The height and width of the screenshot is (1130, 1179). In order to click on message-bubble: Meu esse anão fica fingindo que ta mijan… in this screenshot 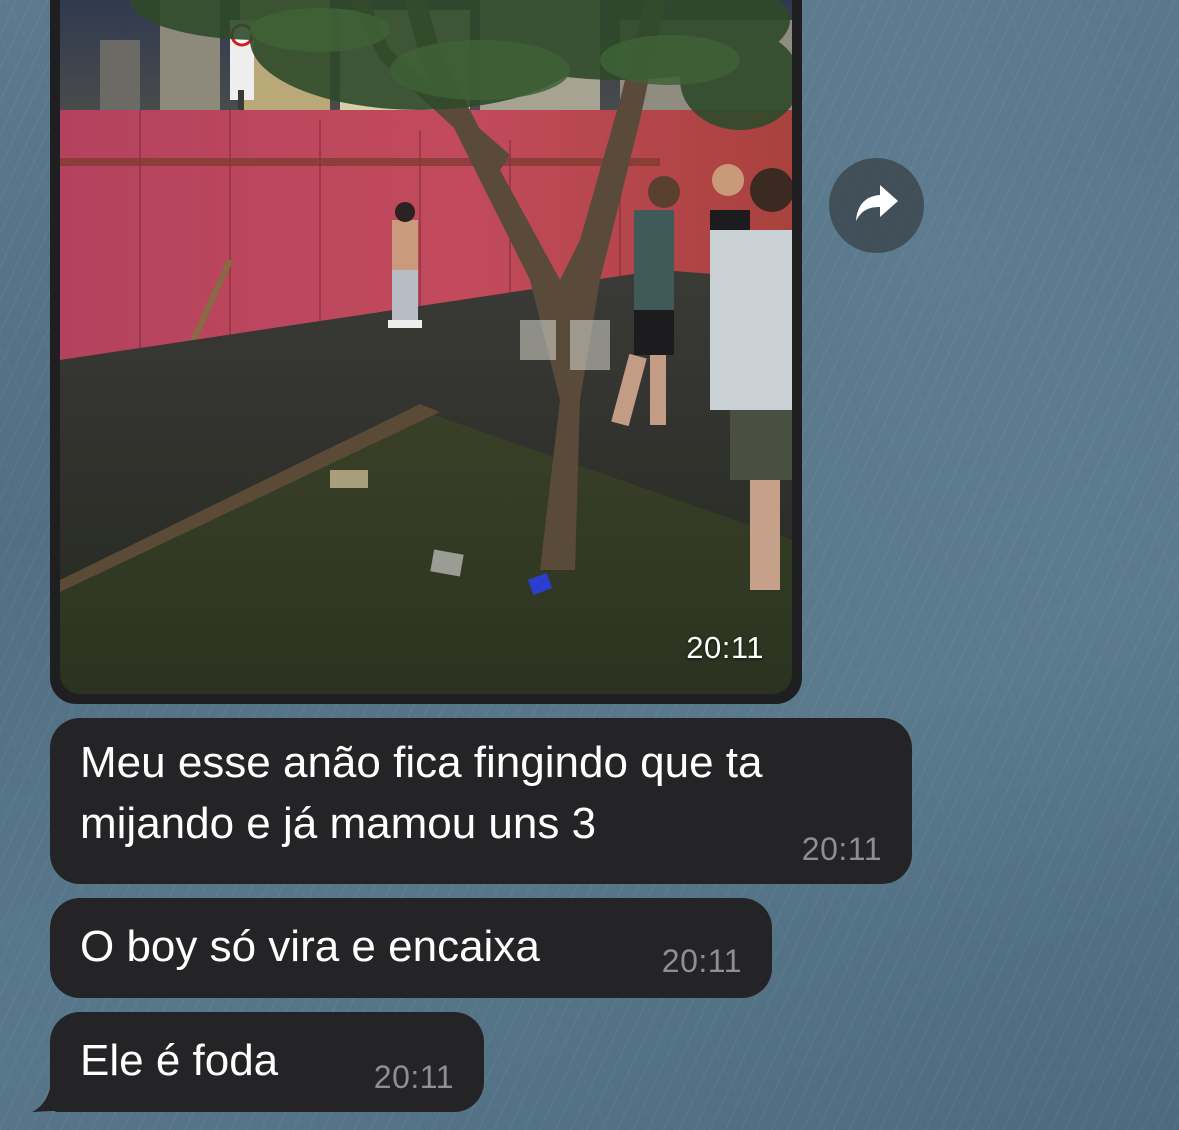, I will do `click(481, 801)`.